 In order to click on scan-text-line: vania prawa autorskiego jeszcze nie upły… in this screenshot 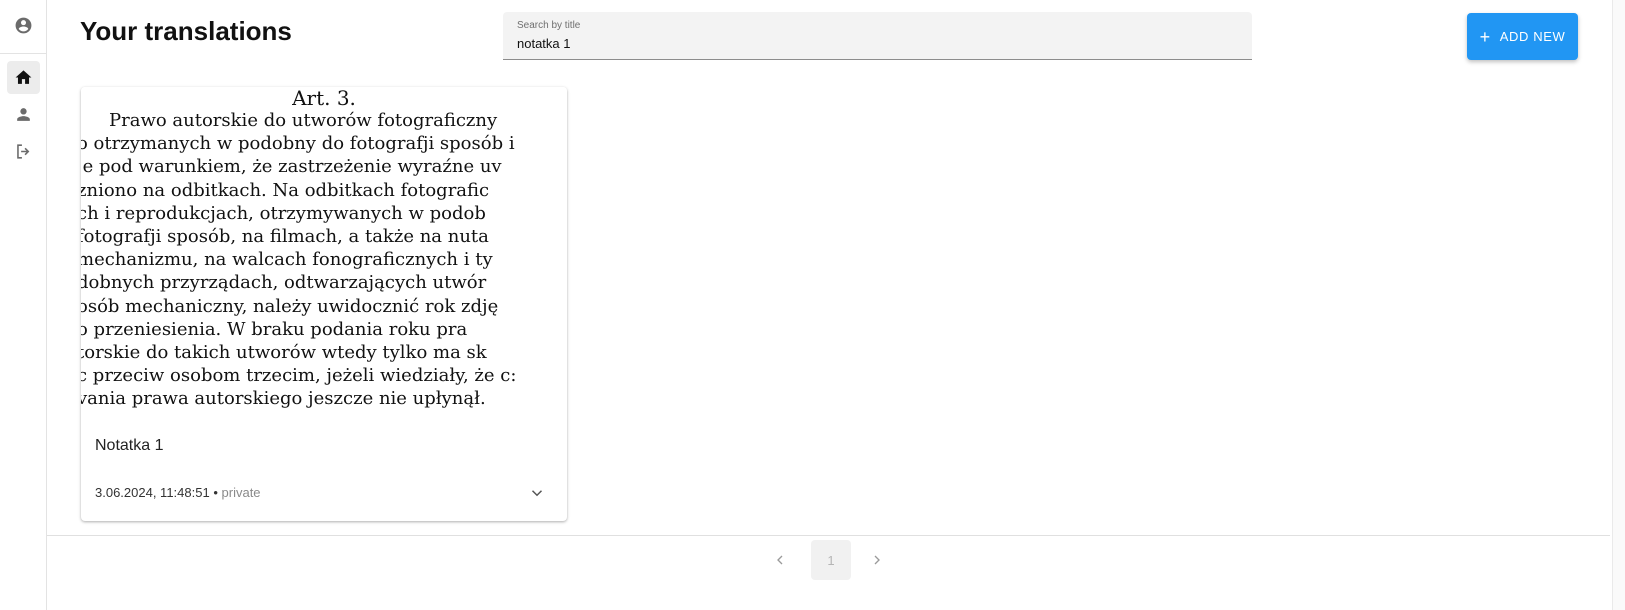, I will do `click(283, 399)`.